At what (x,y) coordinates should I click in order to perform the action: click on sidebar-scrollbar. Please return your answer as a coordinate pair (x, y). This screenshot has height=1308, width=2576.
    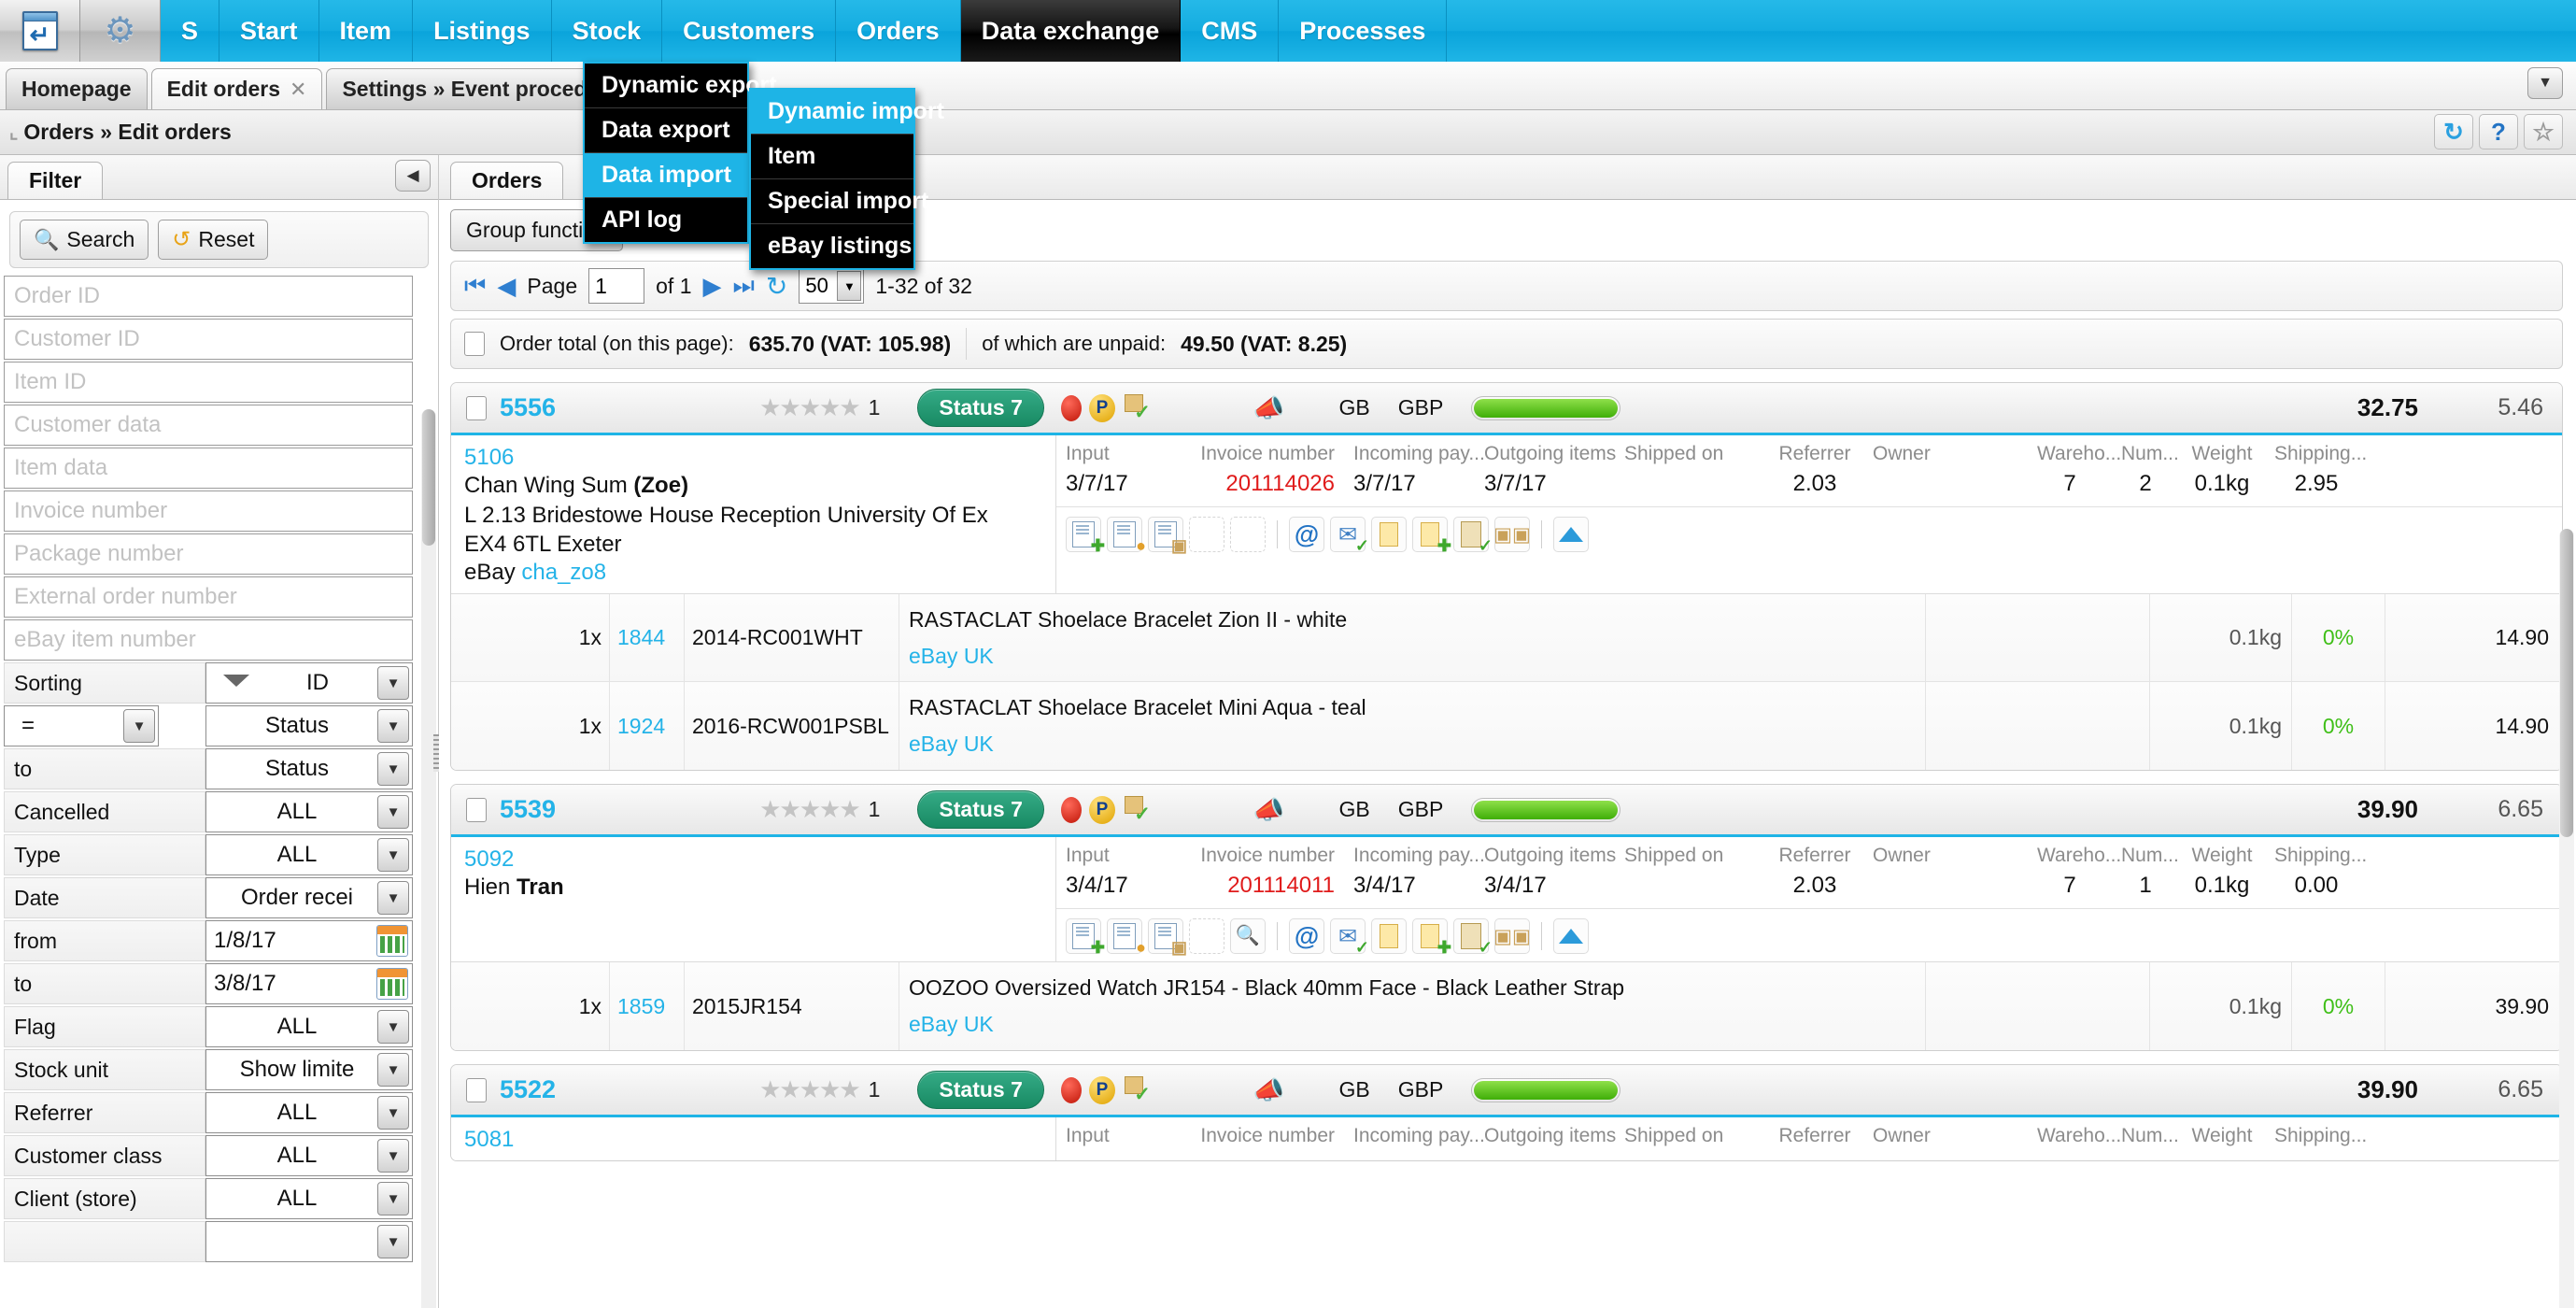
    Looking at the image, I should click on (428, 859).